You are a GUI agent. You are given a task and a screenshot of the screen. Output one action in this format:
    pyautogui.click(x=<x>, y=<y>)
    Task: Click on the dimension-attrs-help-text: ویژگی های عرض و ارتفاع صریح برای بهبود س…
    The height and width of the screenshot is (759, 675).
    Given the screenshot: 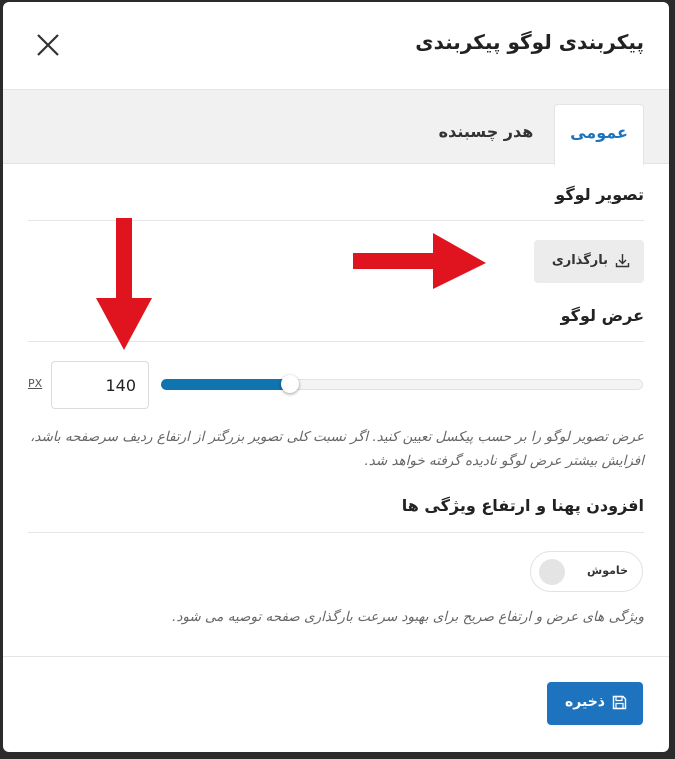 What is the action you would take?
    pyautogui.click(x=408, y=617)
    